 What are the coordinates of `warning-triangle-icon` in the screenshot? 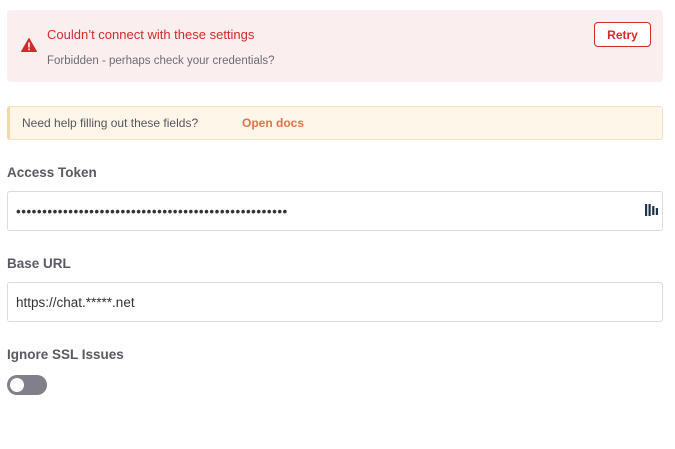 It's located at (29, 45).